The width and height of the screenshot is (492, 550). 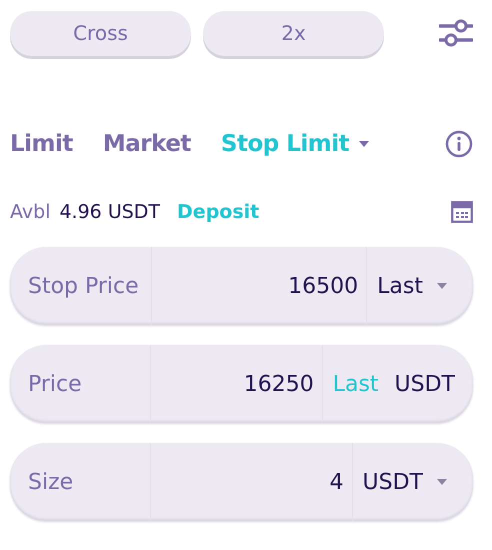 I want to click on input-field: Stop Price 16500 Last, so click(x=241, y=286).